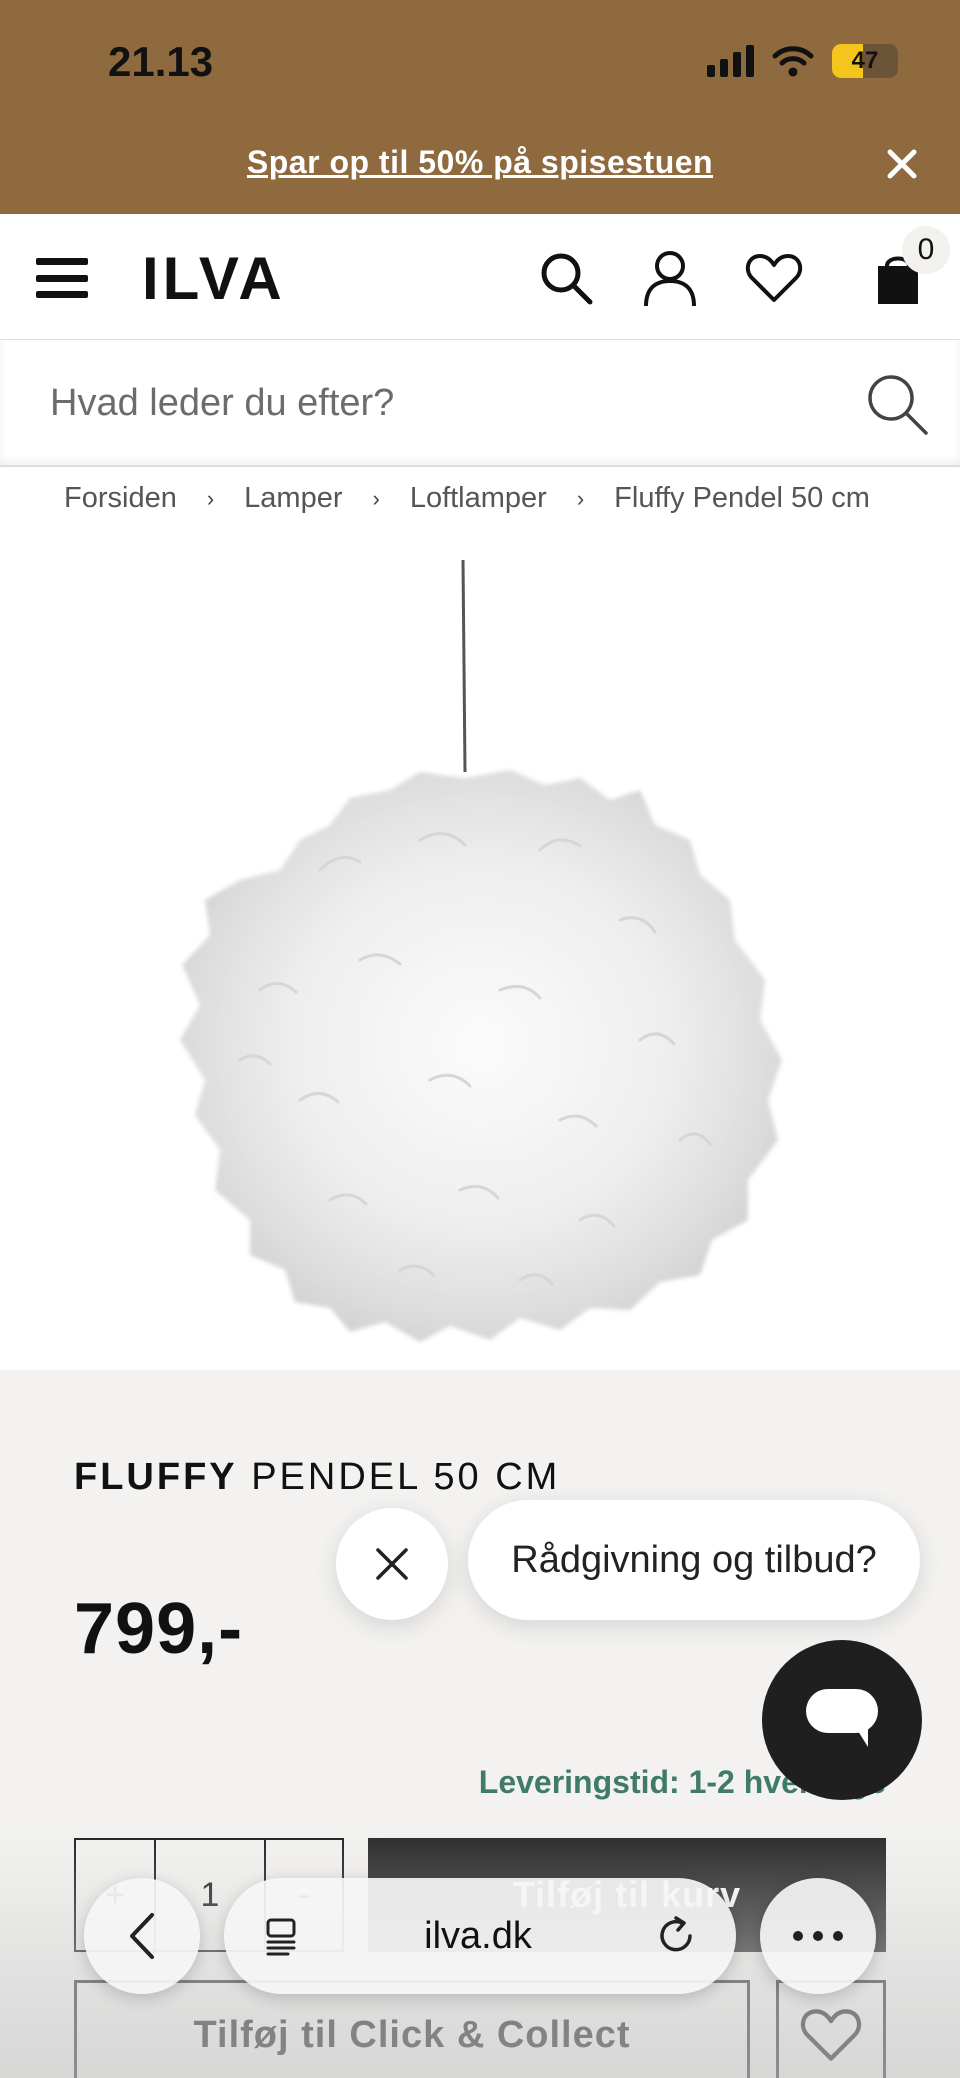 Image resolution: width=960 pixels, height=2078 pixels. What do you see at coordinates (926, 250) in the screenshot?
I see `cart-count-badge: 0` at bounding box center [926, 250].